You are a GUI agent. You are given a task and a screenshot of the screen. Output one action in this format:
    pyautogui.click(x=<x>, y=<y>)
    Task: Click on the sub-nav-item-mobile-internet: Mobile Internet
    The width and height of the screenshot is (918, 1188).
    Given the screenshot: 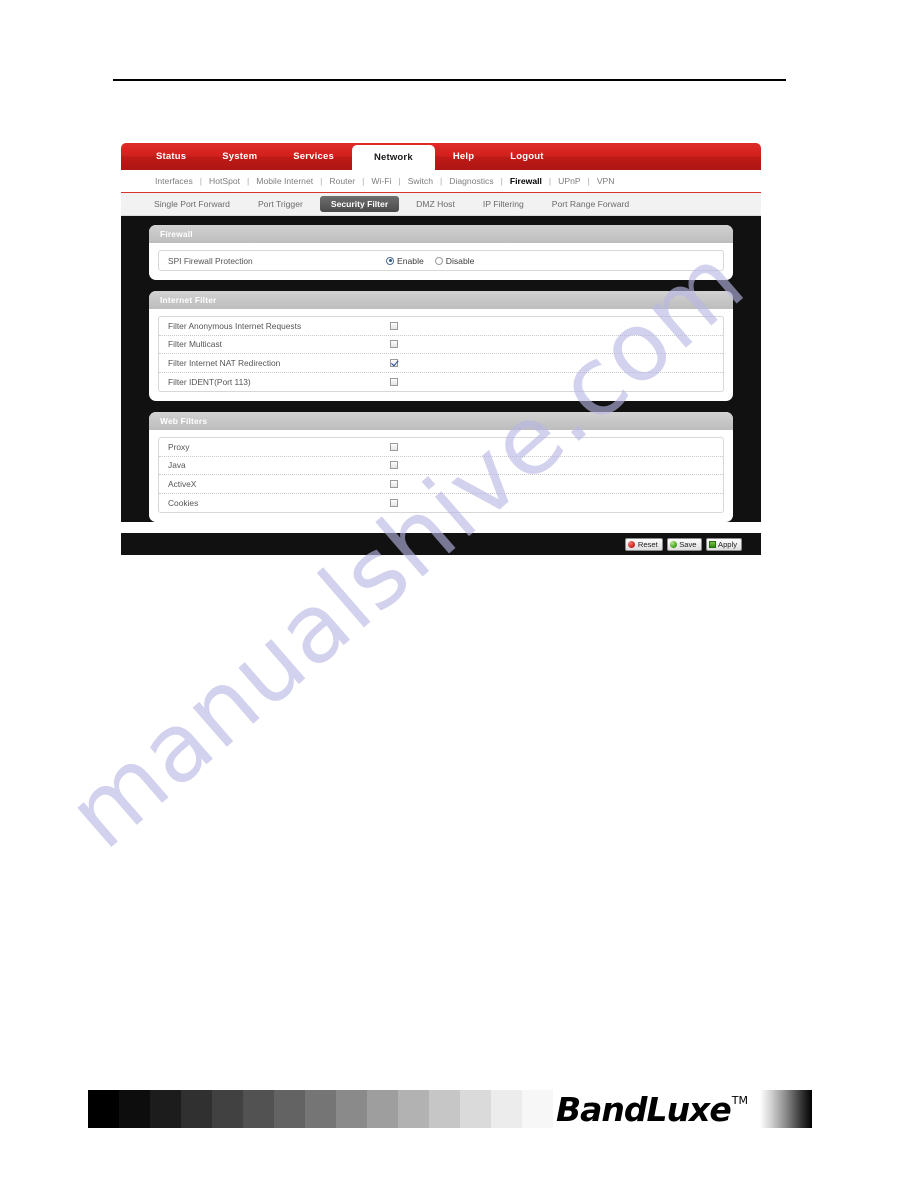 What is the action you would take?
    pyautogui.click(x=284, y=181)
    